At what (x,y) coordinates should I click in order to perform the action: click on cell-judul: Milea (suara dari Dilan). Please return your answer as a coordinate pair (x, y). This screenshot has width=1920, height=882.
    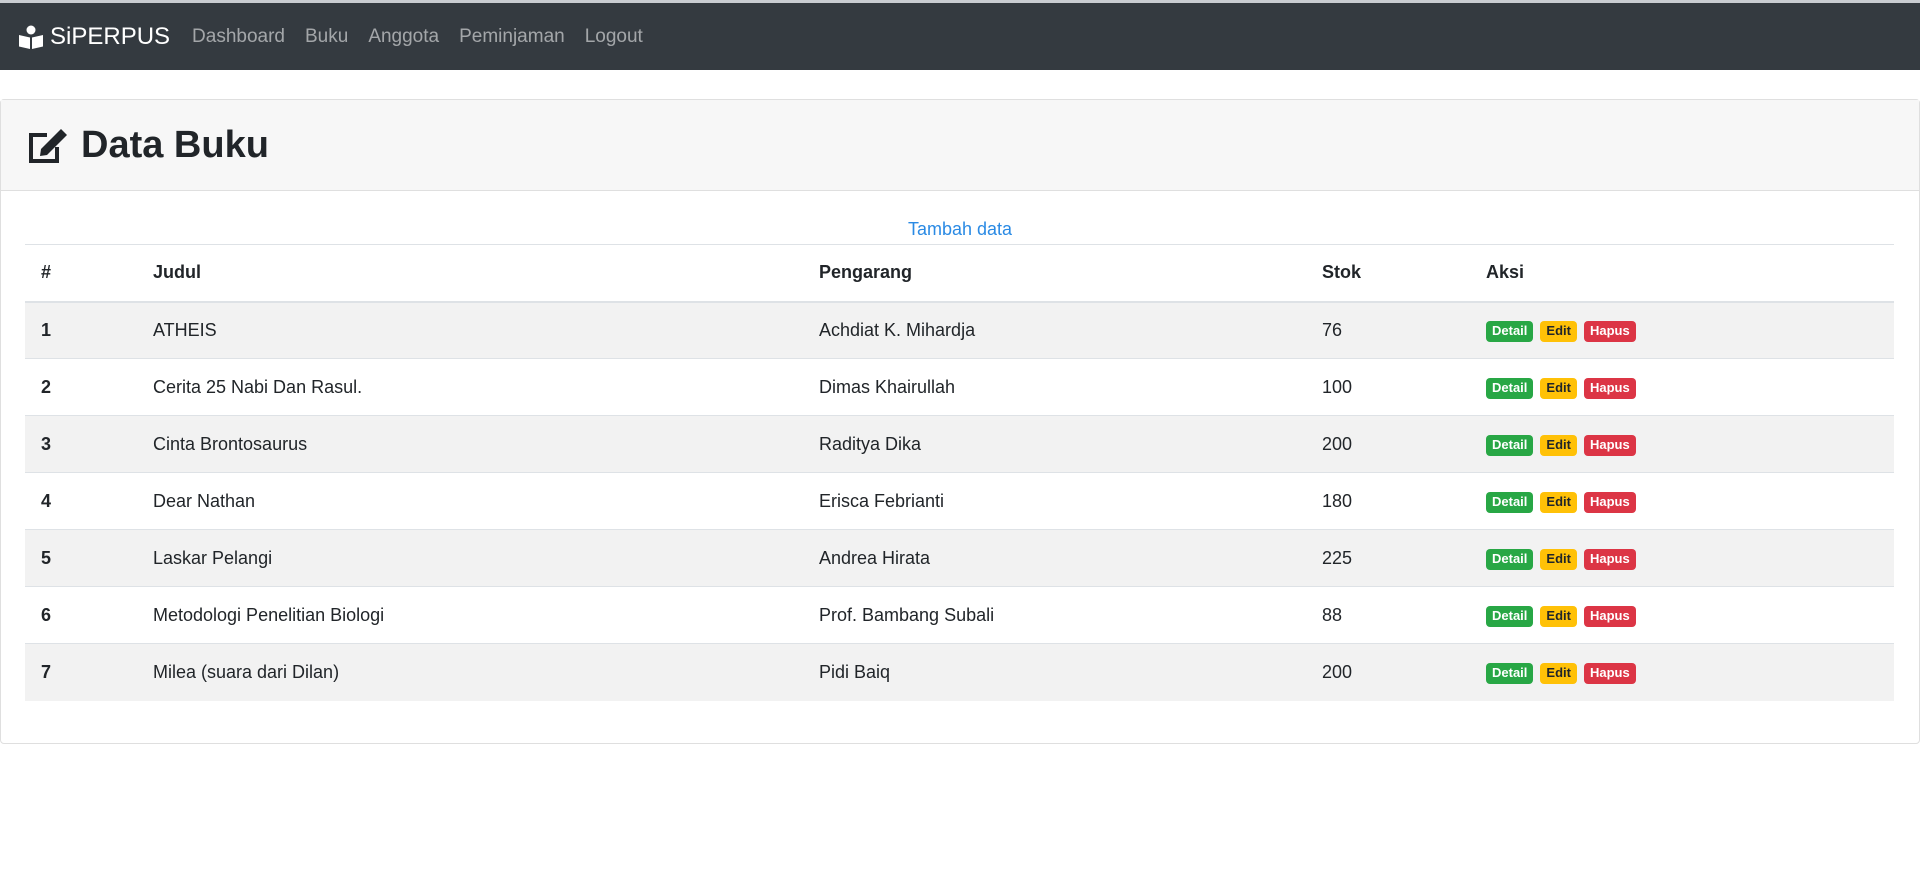
    Looking at the image, I should click on (470, 672).